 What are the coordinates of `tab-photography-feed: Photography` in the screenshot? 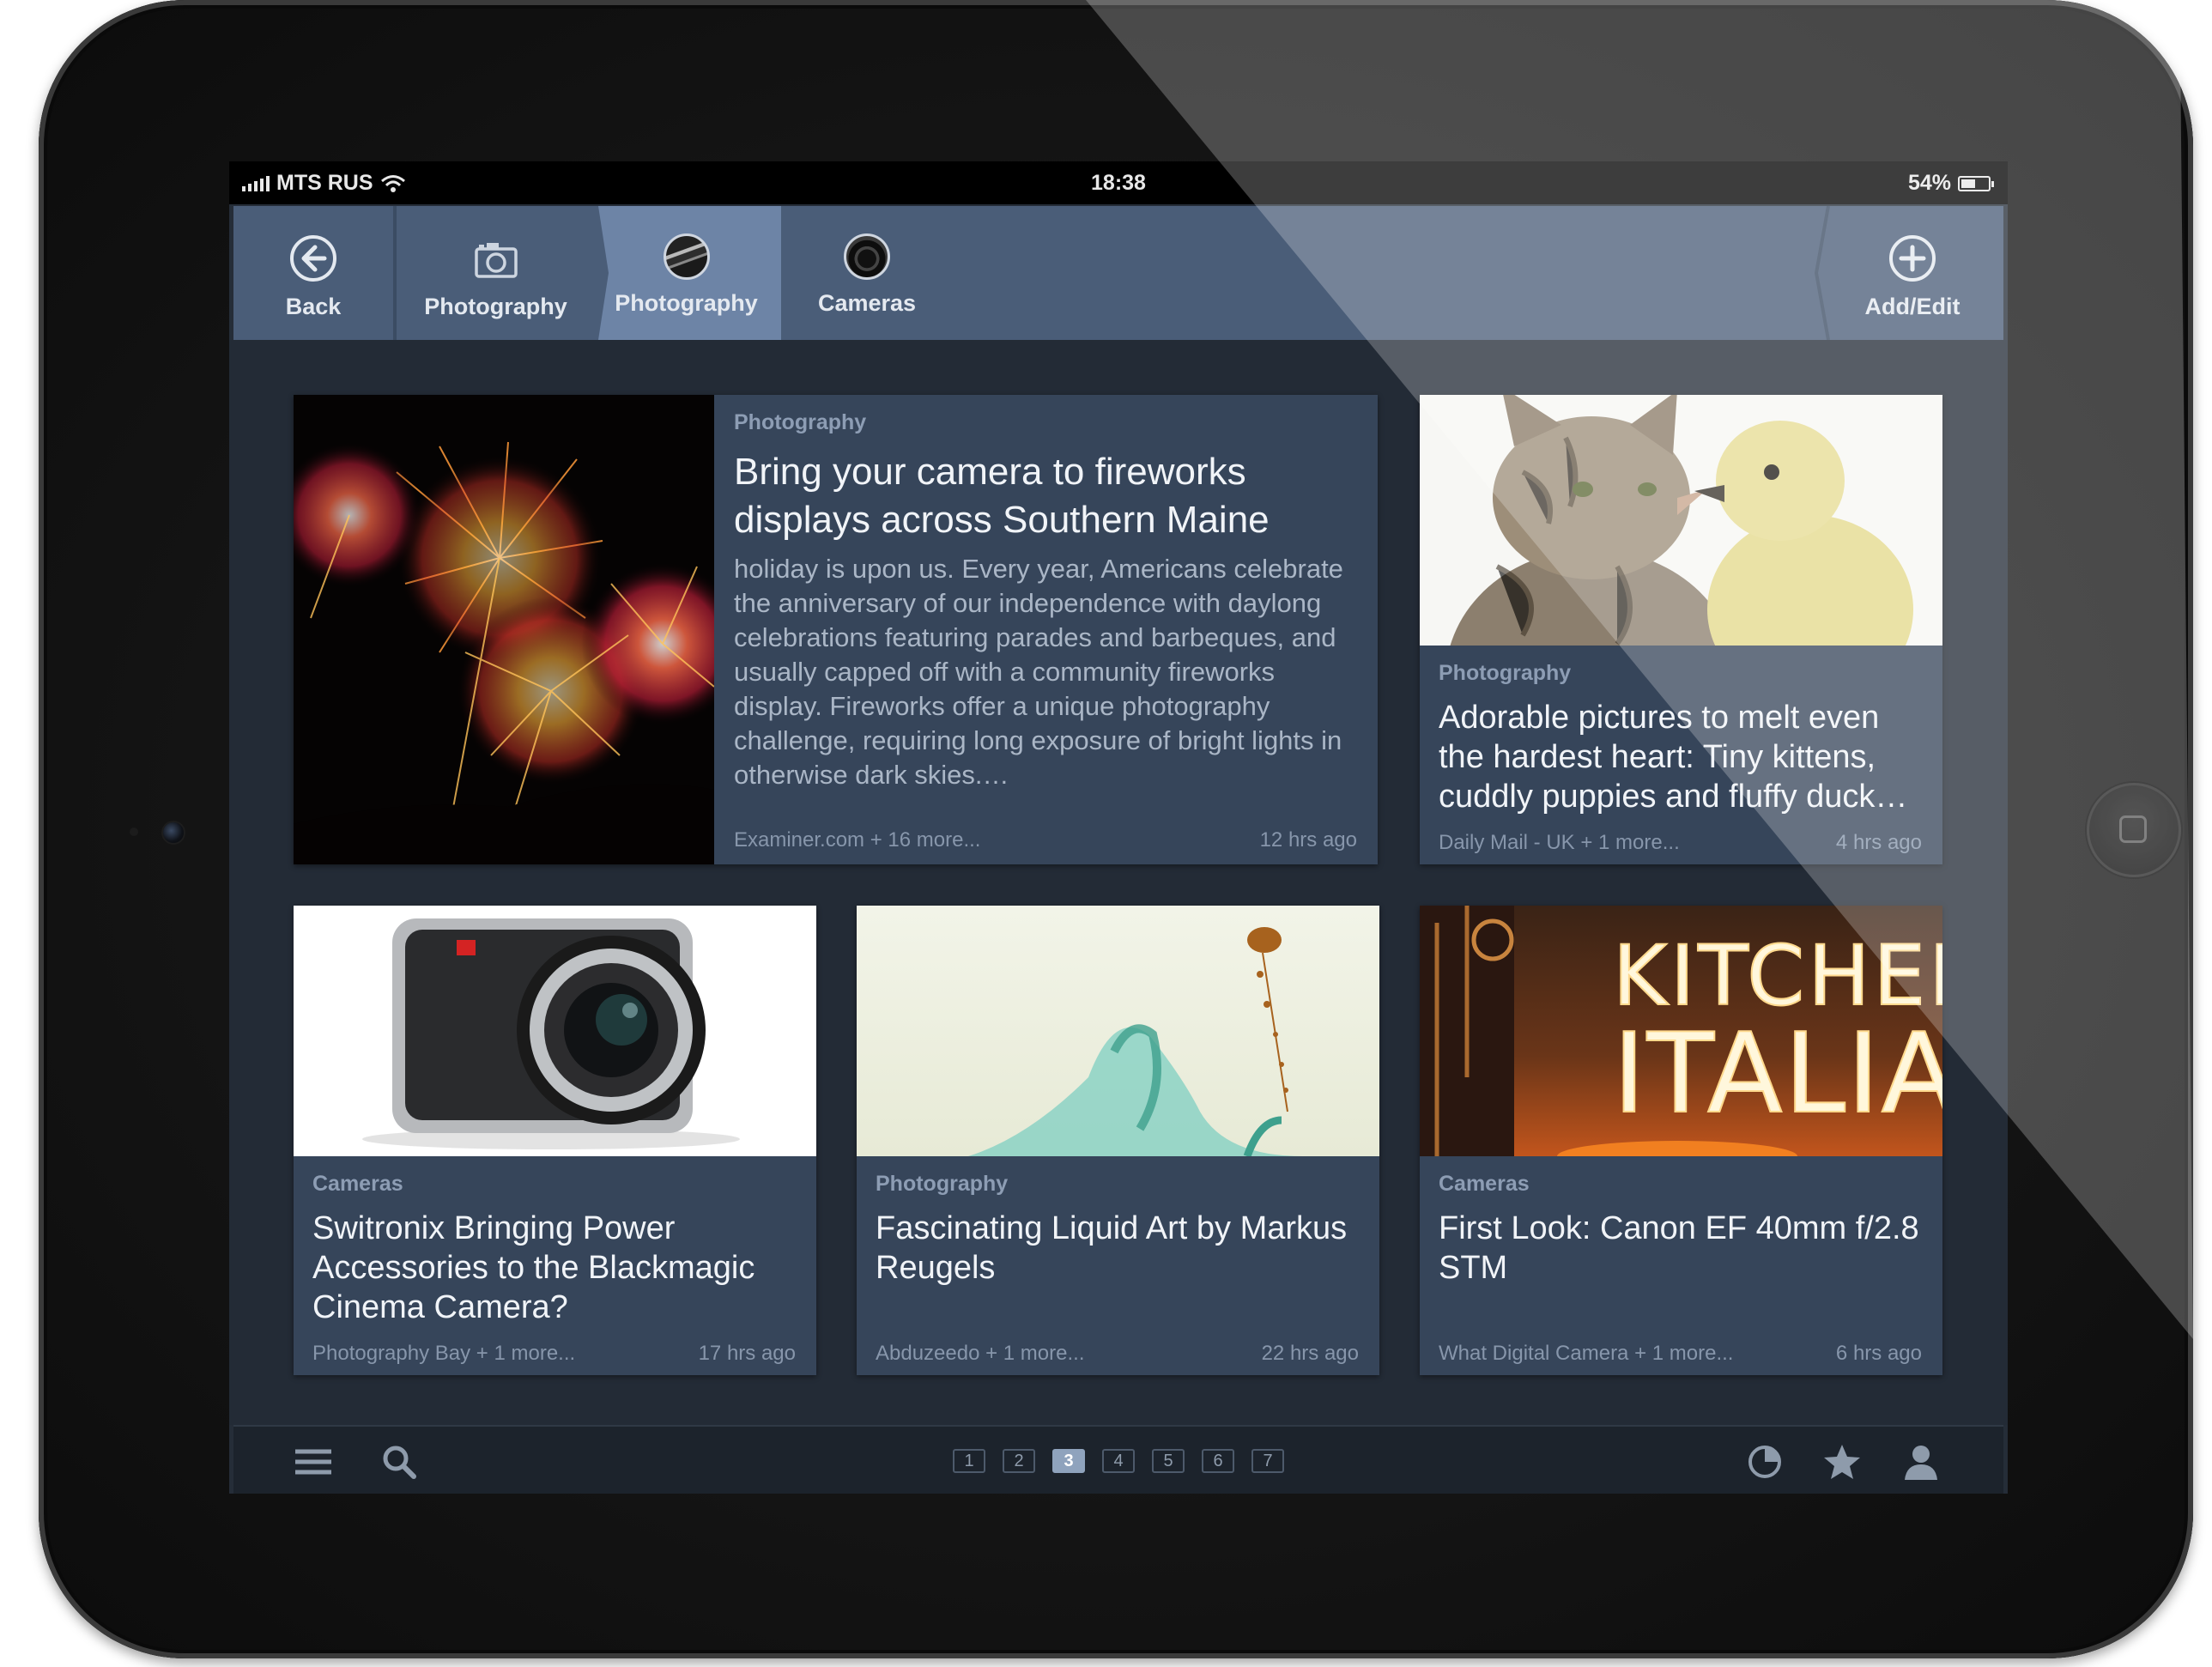 It's located at (686, 273).